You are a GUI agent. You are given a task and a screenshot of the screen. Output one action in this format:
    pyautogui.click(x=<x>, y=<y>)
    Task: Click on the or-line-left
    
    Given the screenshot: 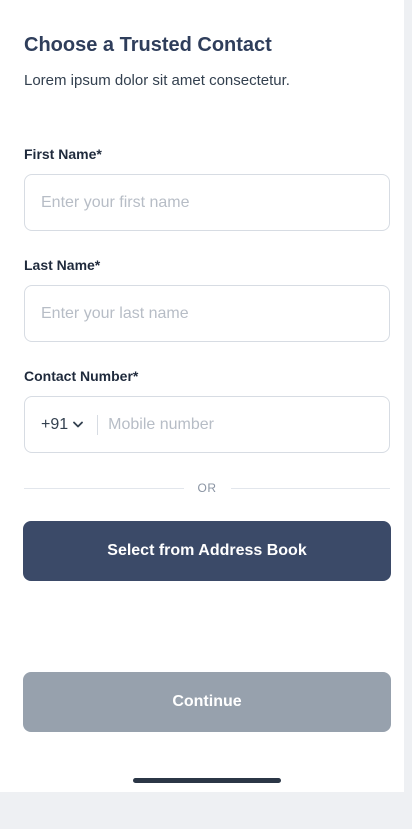 What is the action you would take?
    pyautogui.click(x=104, y=488)
    